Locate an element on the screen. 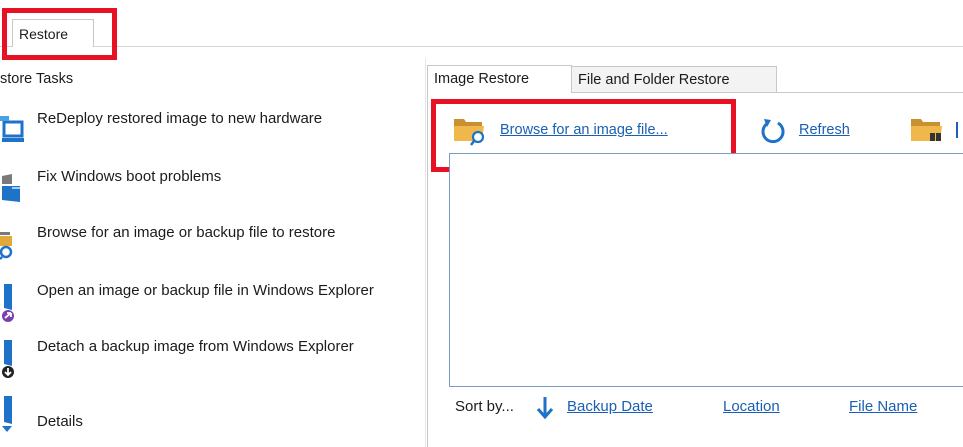 This screenshot has width=963, height=447. task-details-label: Details is located at coordinates (60, 421).